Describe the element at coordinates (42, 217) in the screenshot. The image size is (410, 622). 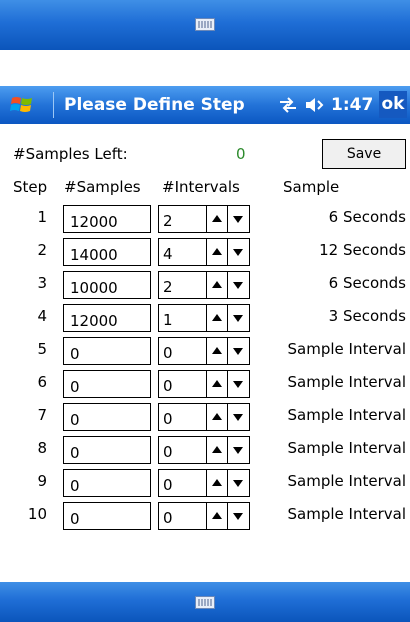
I see `step-number: 1` at that location.